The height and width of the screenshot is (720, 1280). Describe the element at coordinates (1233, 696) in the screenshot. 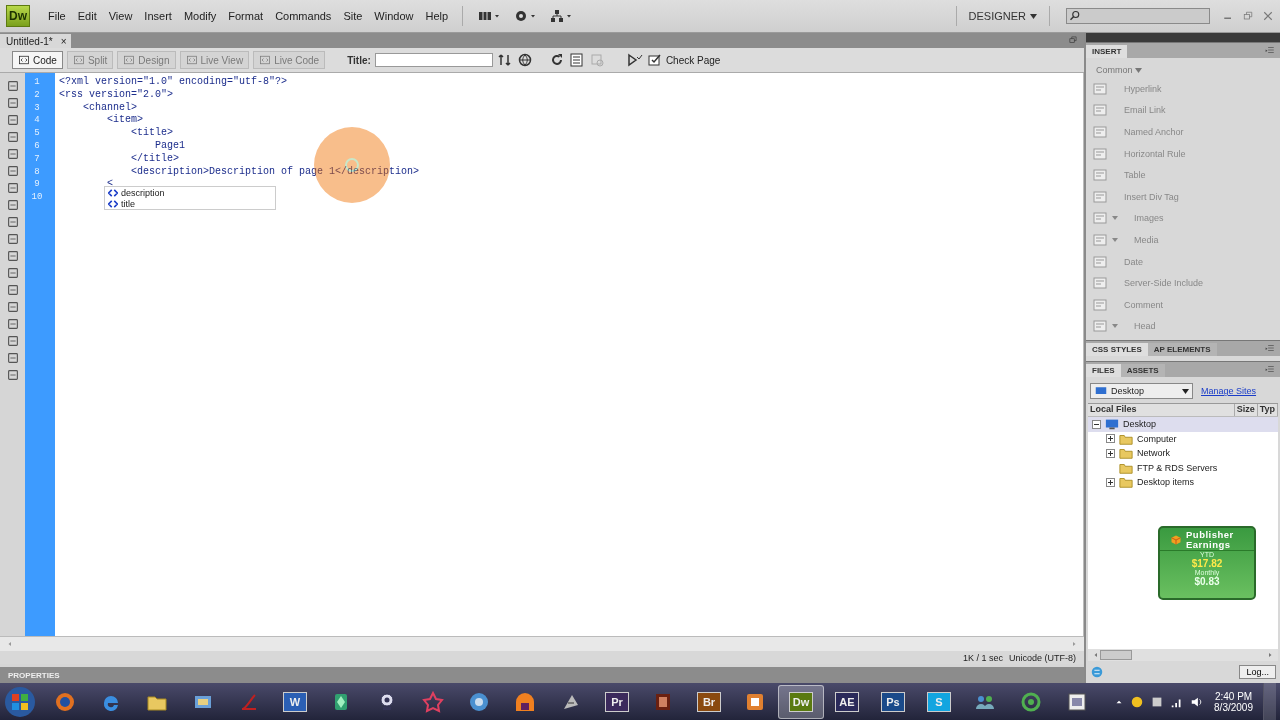

I see `clock-time: 2:40 PM` at that location.